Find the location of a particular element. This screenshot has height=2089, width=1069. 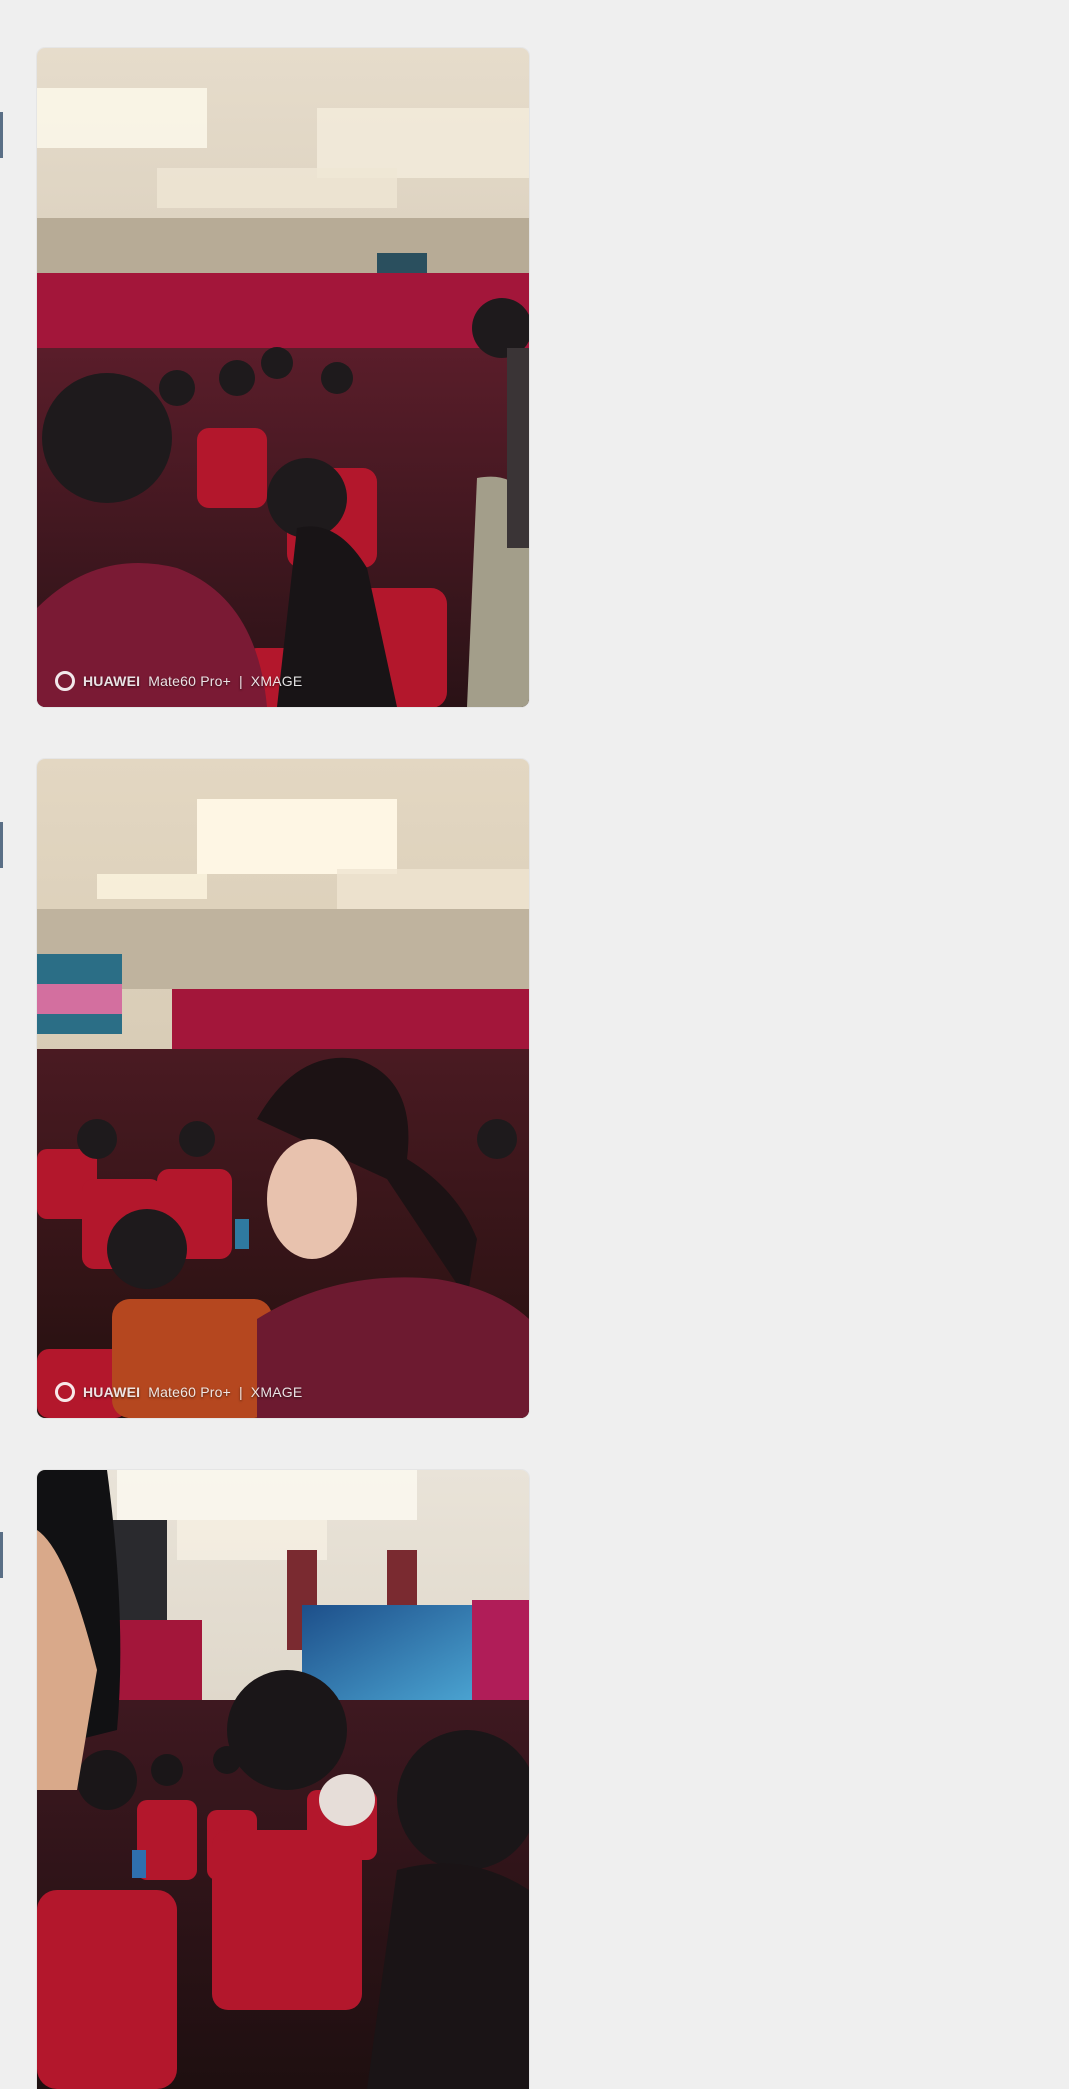

gallery-photo-1: HUAWEI Mate60 Pro+ | XMAGE is located at coordinates (283, 377).